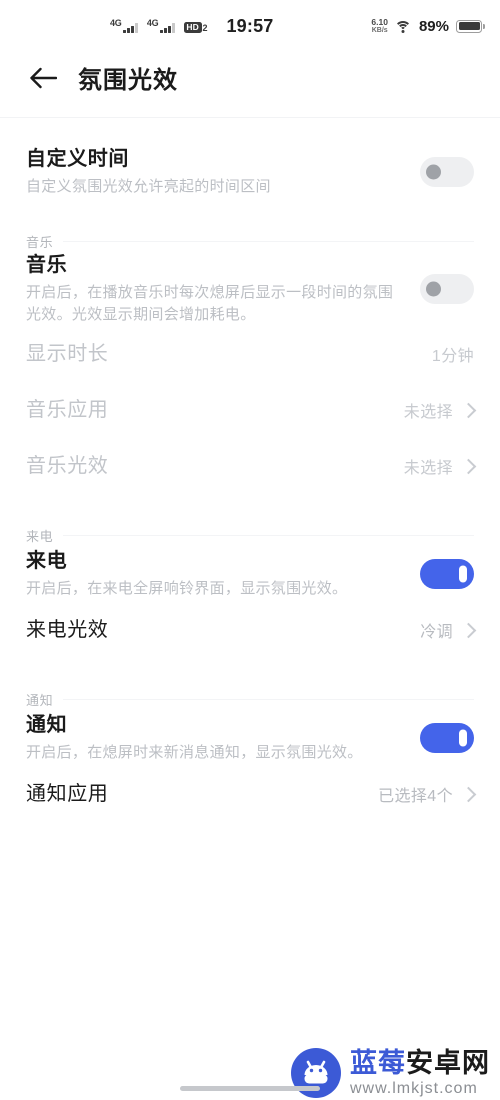 Image resolution: width=500 pixels, height=1100 pixels. I want to click on volte-hd-icon: HD 2, so click(195, 27).